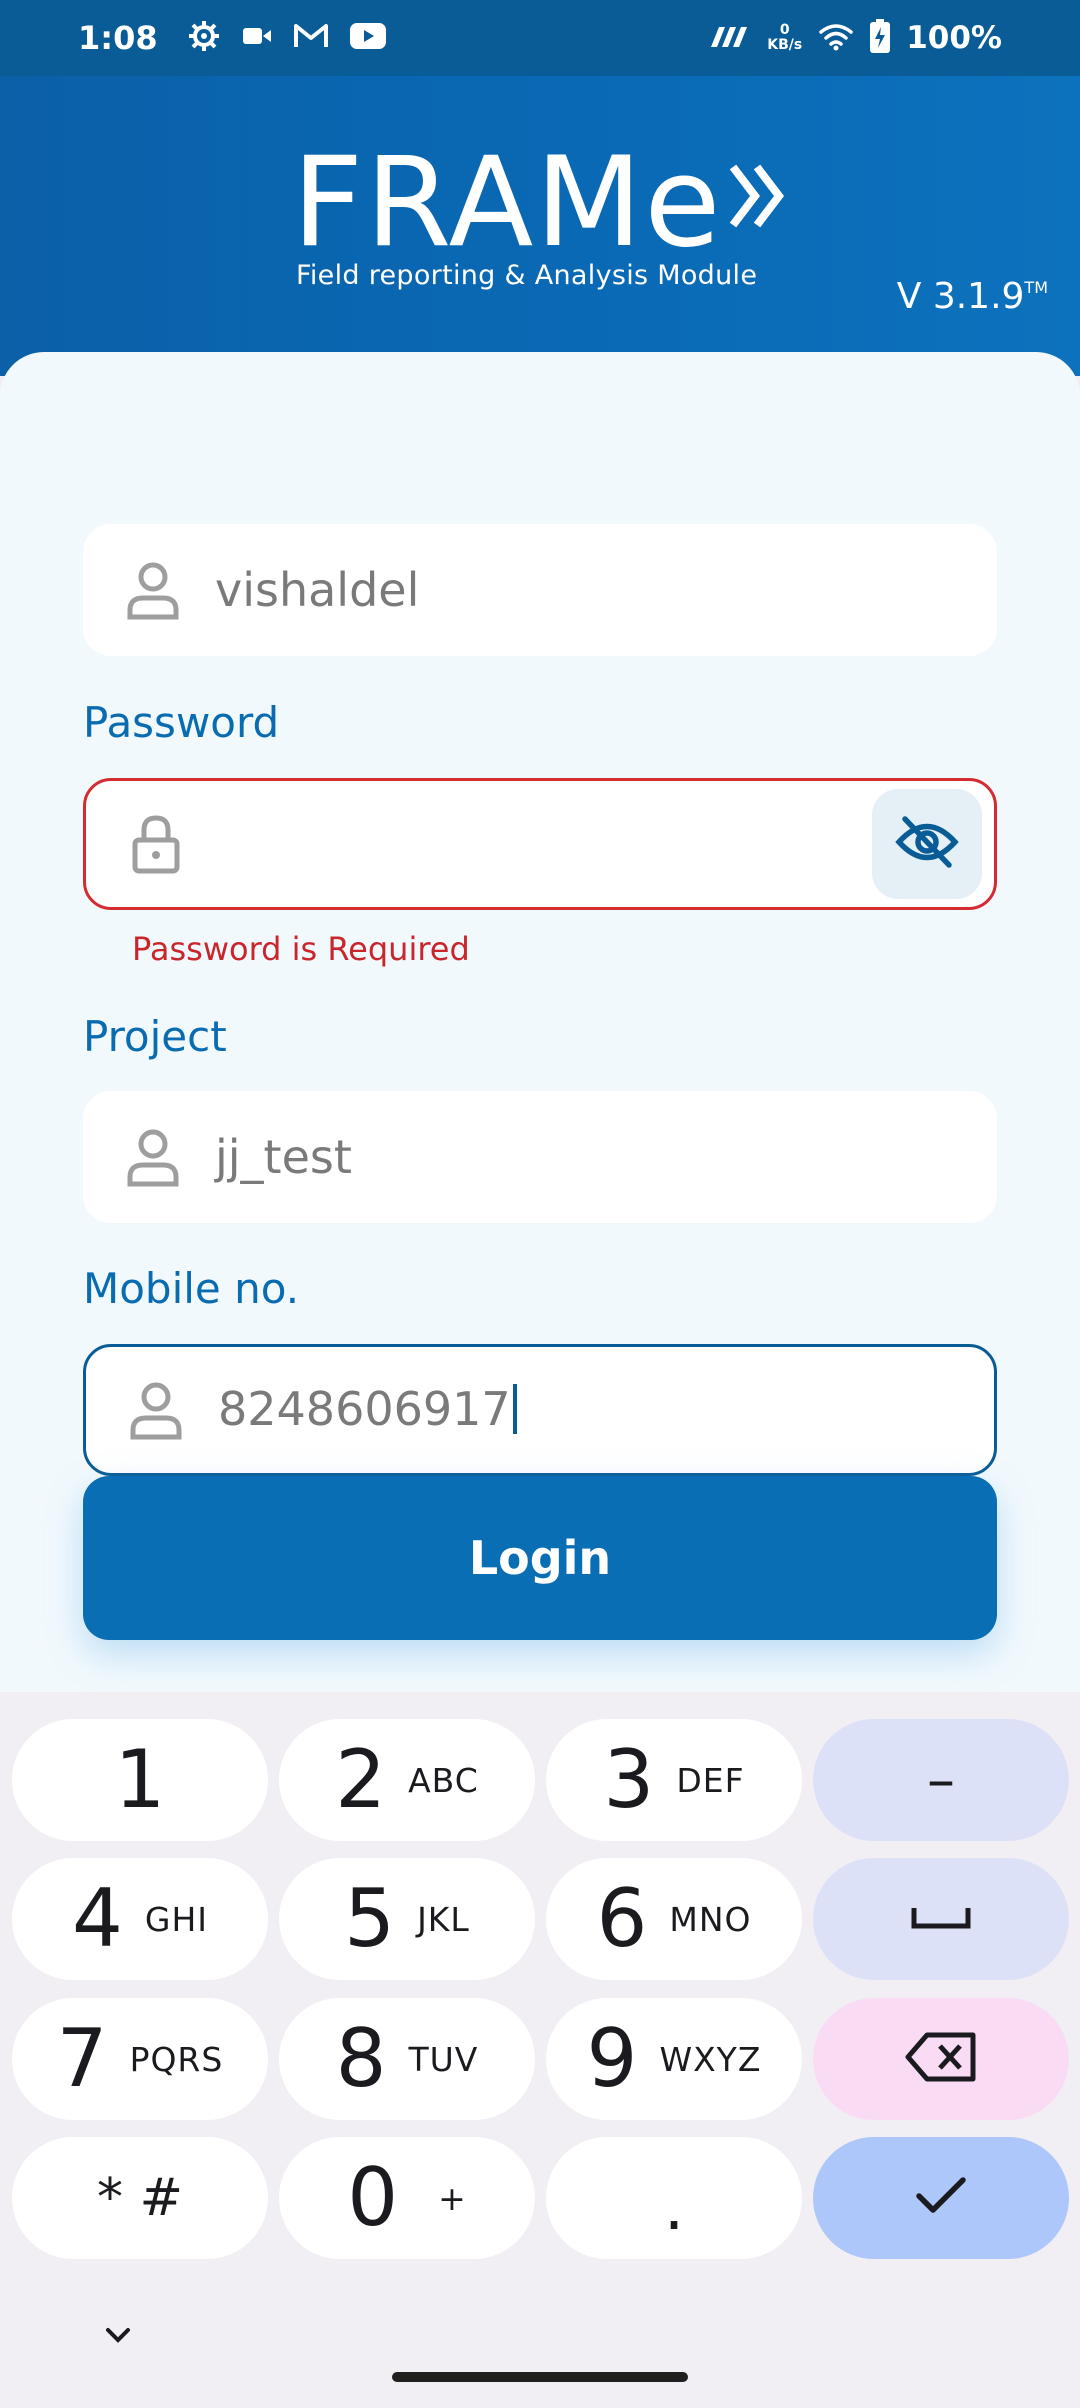  What do you see at coordinates (452, 2198) in the screenshot?
I see `key-letters: +` at bounding box center [452, 2198].